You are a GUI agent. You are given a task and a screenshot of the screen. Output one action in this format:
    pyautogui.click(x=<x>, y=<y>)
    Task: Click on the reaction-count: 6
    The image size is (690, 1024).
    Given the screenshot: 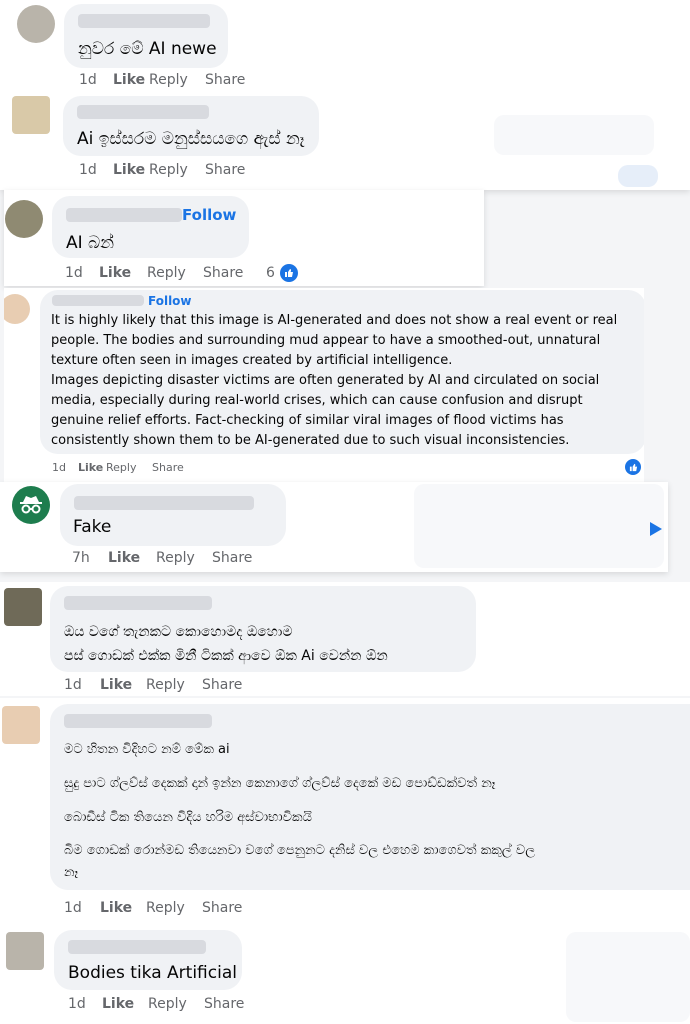 What is the action you would take?
    pyautogui.click(x=270, y=273)
    